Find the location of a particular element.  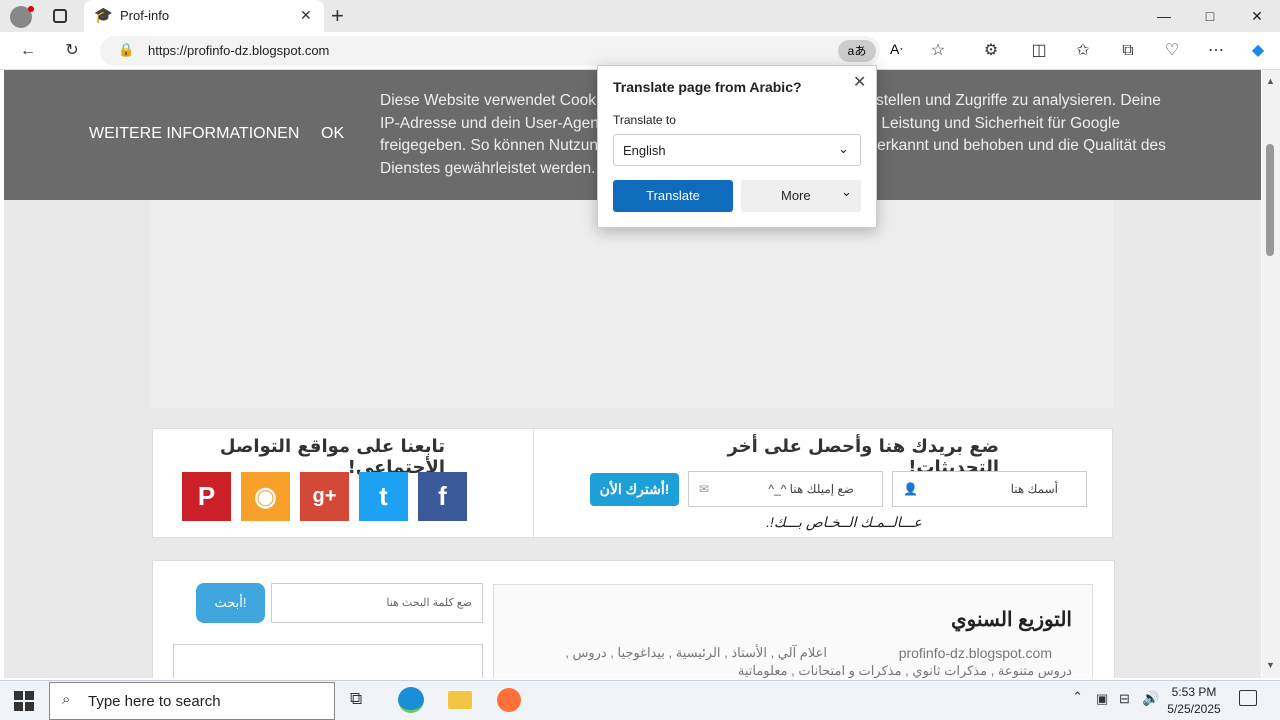

file-explorer-icon is located at coordinates (460, 700).